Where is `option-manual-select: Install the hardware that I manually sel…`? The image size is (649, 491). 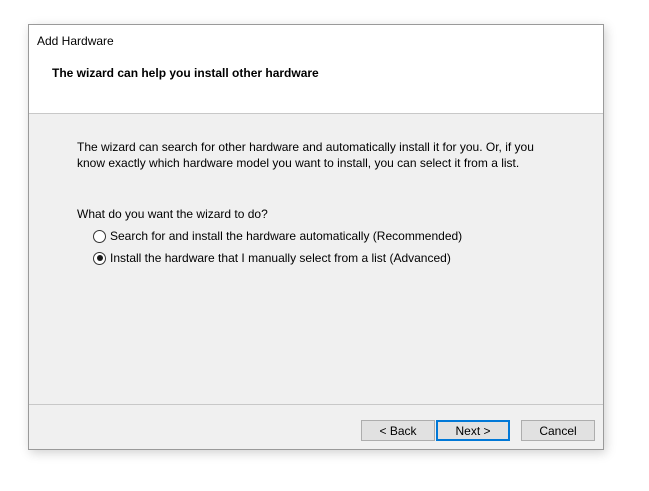
option-manual-select: Install the hardware that I manually sel… is located at coordinates (272, 258).